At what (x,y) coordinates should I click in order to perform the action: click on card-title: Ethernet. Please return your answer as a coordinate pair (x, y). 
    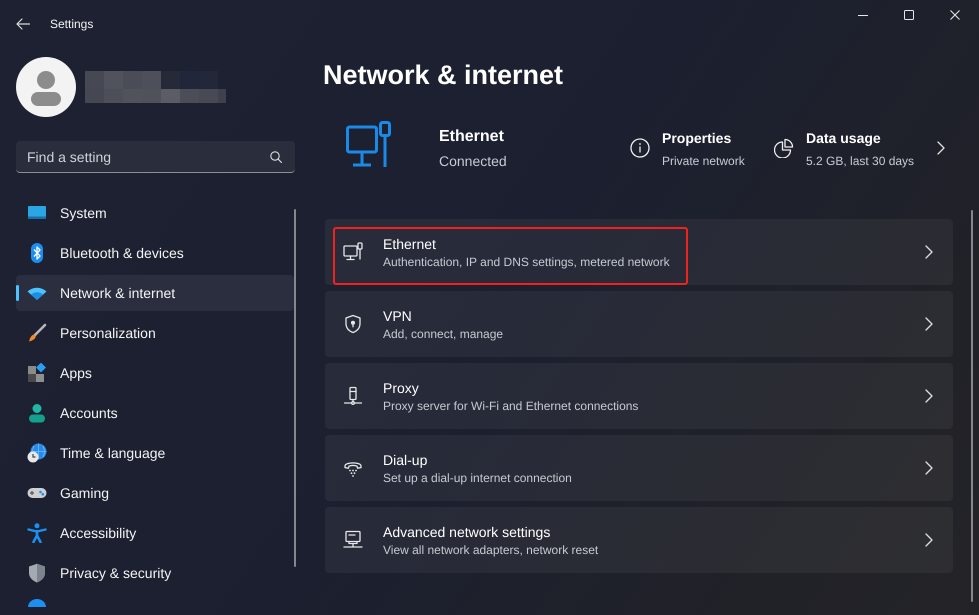
    Looking at the image, I should click on (409, 244).